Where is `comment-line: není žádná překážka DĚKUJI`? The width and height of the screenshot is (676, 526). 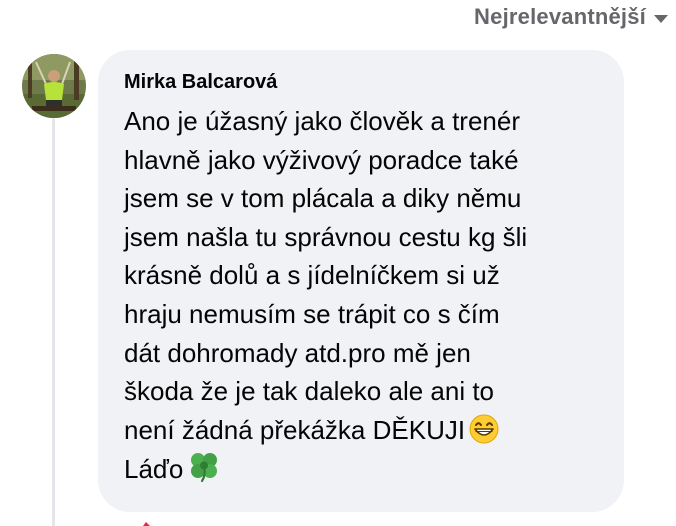 comment-line: není žádná překážka DĚKUJI is located at coordinates (295, 429).